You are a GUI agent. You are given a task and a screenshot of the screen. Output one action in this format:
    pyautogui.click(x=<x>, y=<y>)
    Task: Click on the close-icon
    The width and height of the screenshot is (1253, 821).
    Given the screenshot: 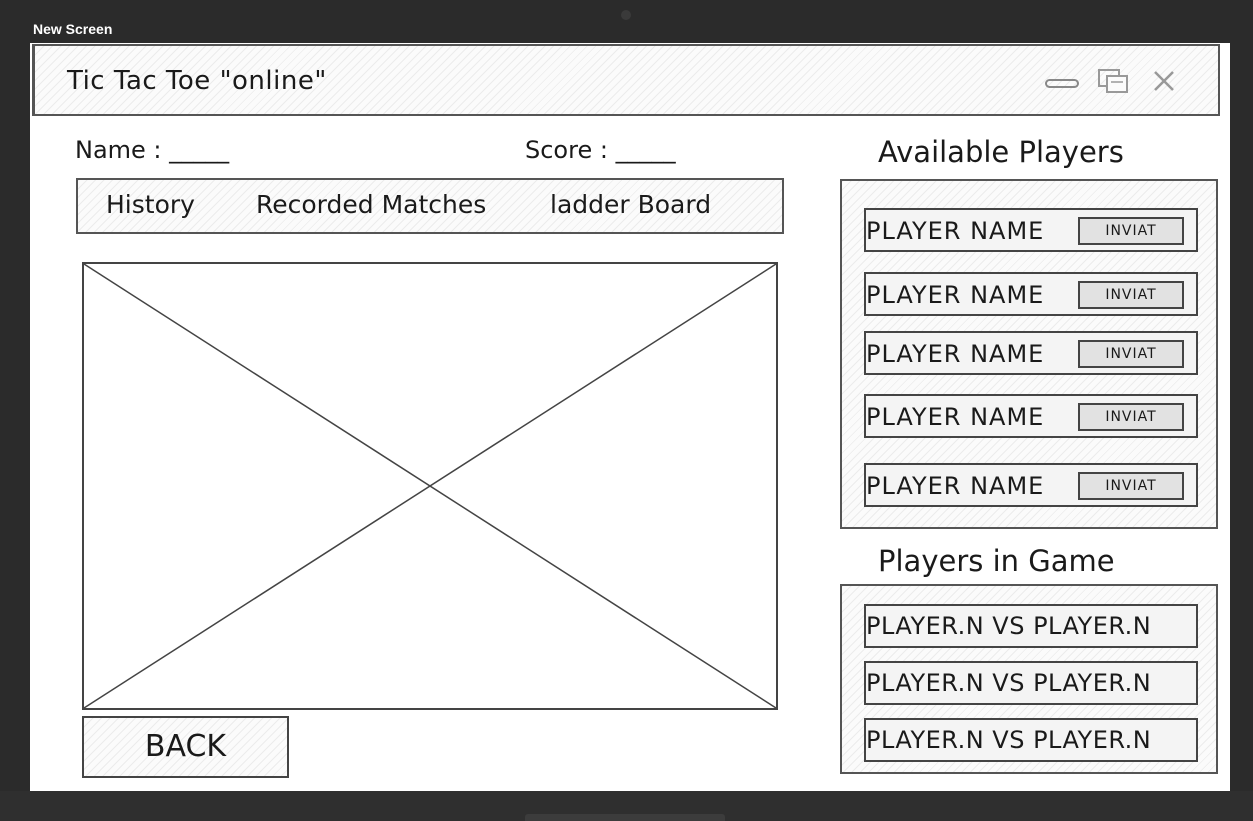 What is the action you would take?
    pyautogui.click(x=1164, y=81)
    